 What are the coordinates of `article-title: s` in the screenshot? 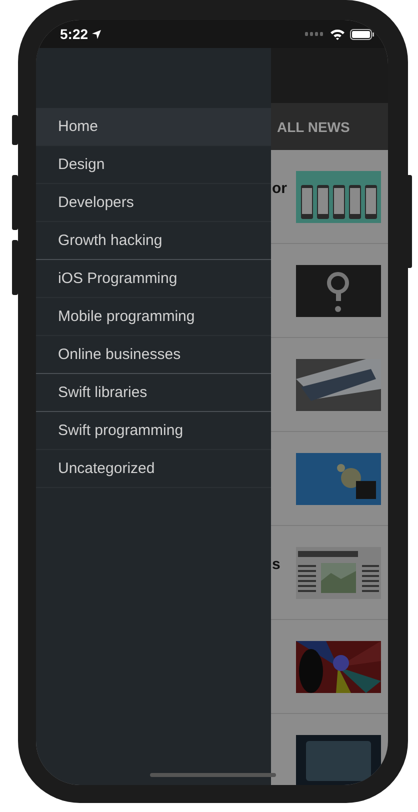 It's located at (276, 564).